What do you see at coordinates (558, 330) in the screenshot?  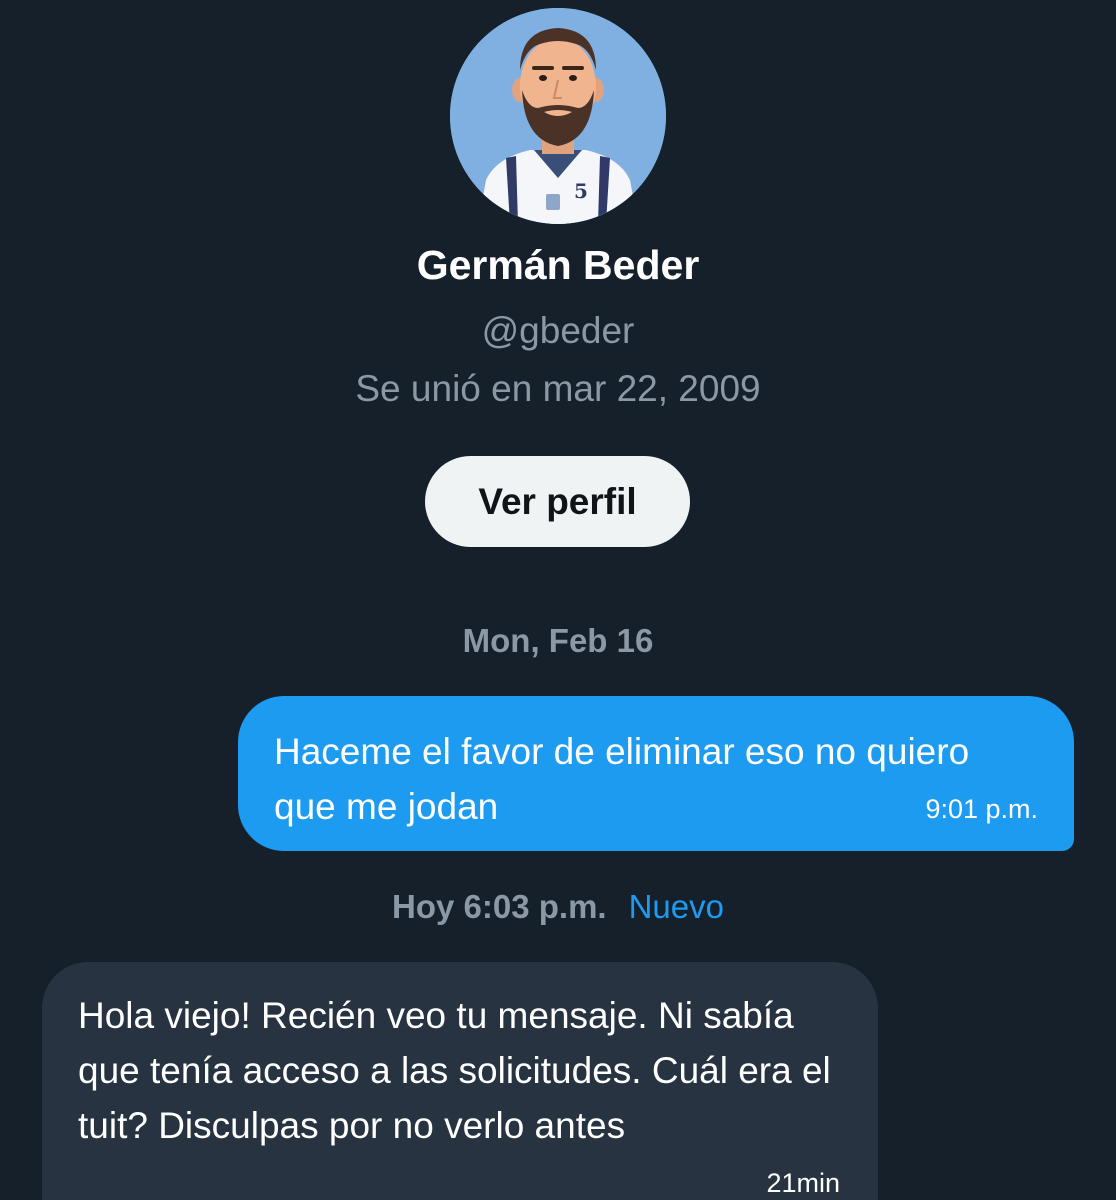 I see `profile-handle: @gbeder` at bounding box center [558, 330].